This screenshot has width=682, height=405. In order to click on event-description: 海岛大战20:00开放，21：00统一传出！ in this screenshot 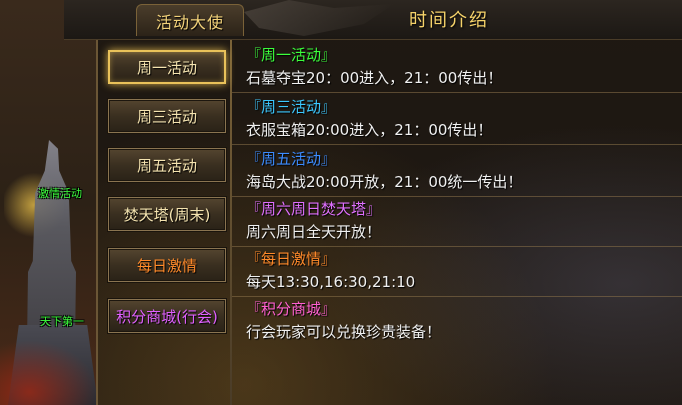, I will do `click(384, 182)`.